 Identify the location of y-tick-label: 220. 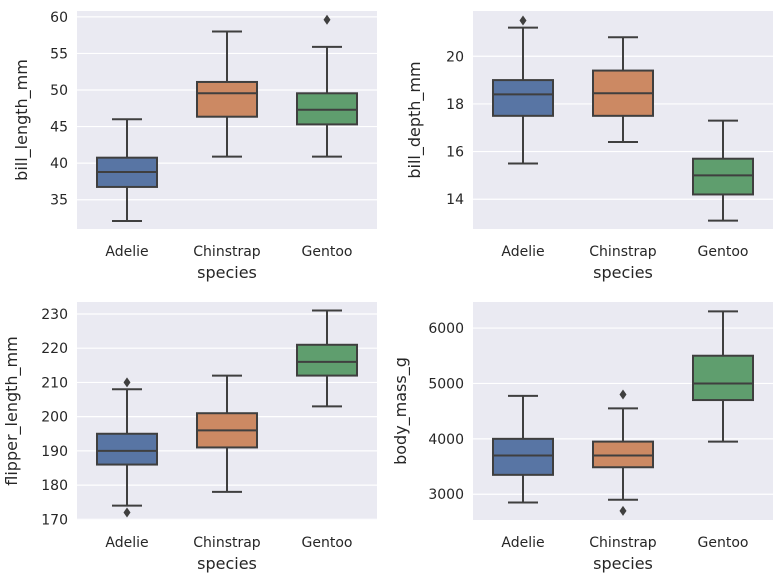
(54, 349).